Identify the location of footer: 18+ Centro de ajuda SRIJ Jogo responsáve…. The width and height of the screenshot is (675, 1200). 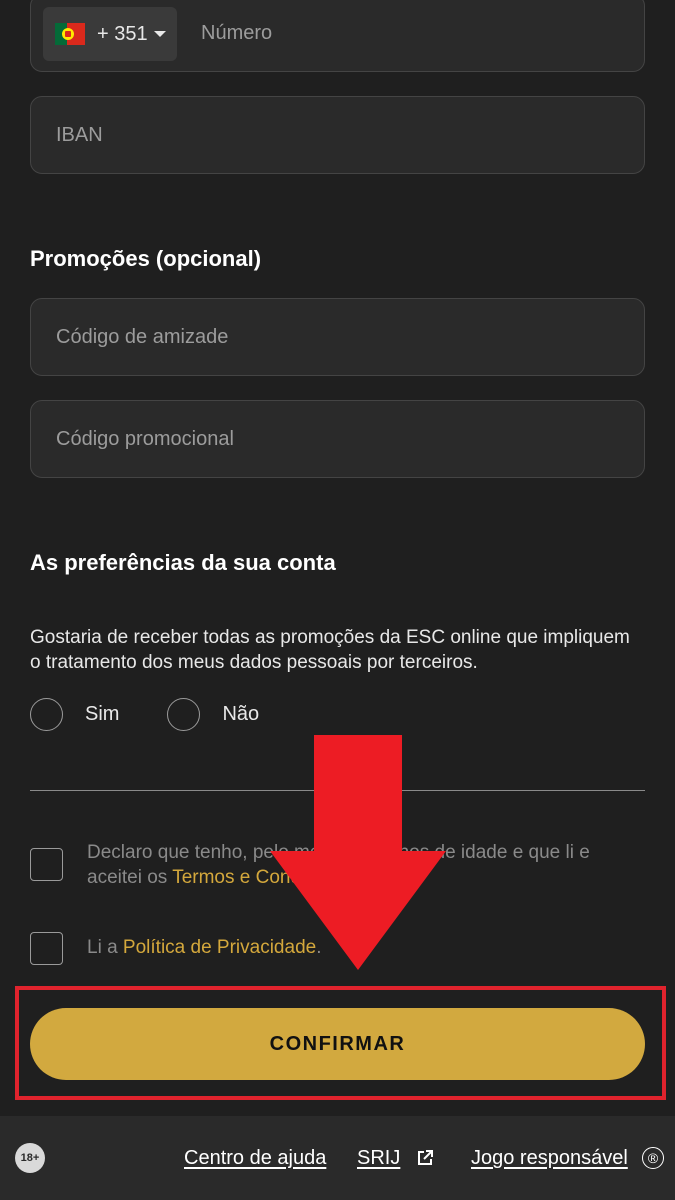
(337, 1158).